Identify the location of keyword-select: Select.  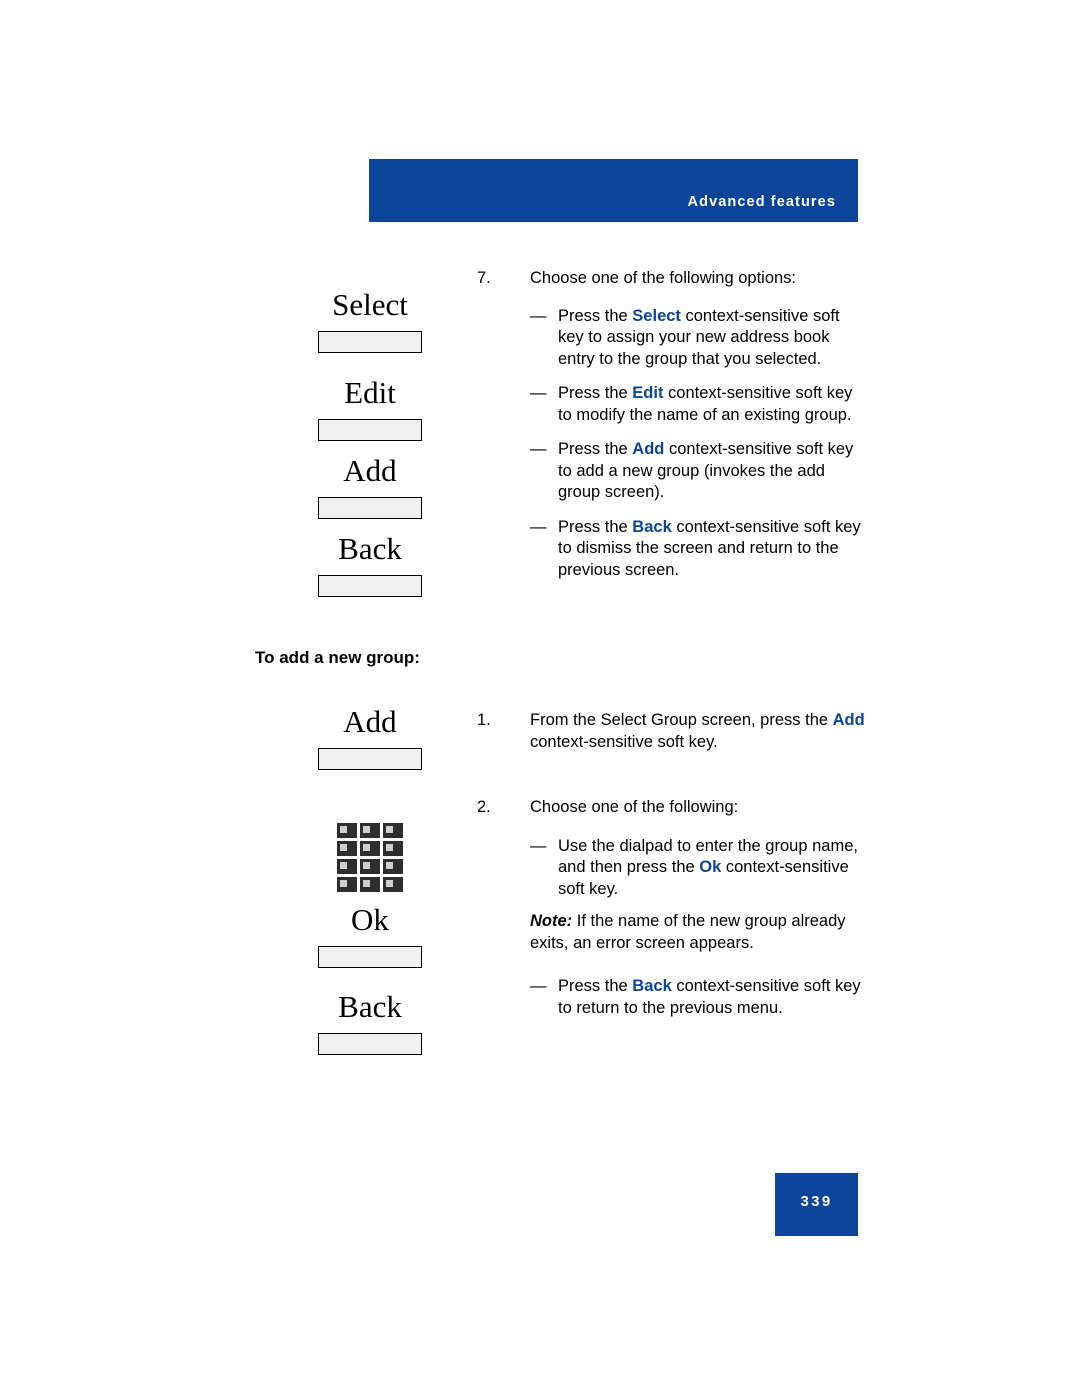
(656, 315).